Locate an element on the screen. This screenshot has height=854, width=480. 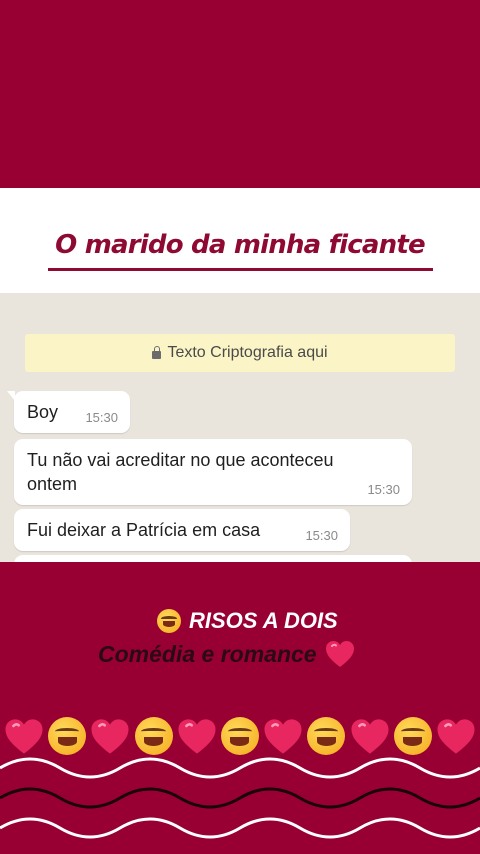
emoji-row is located at coordinates (240, 736).